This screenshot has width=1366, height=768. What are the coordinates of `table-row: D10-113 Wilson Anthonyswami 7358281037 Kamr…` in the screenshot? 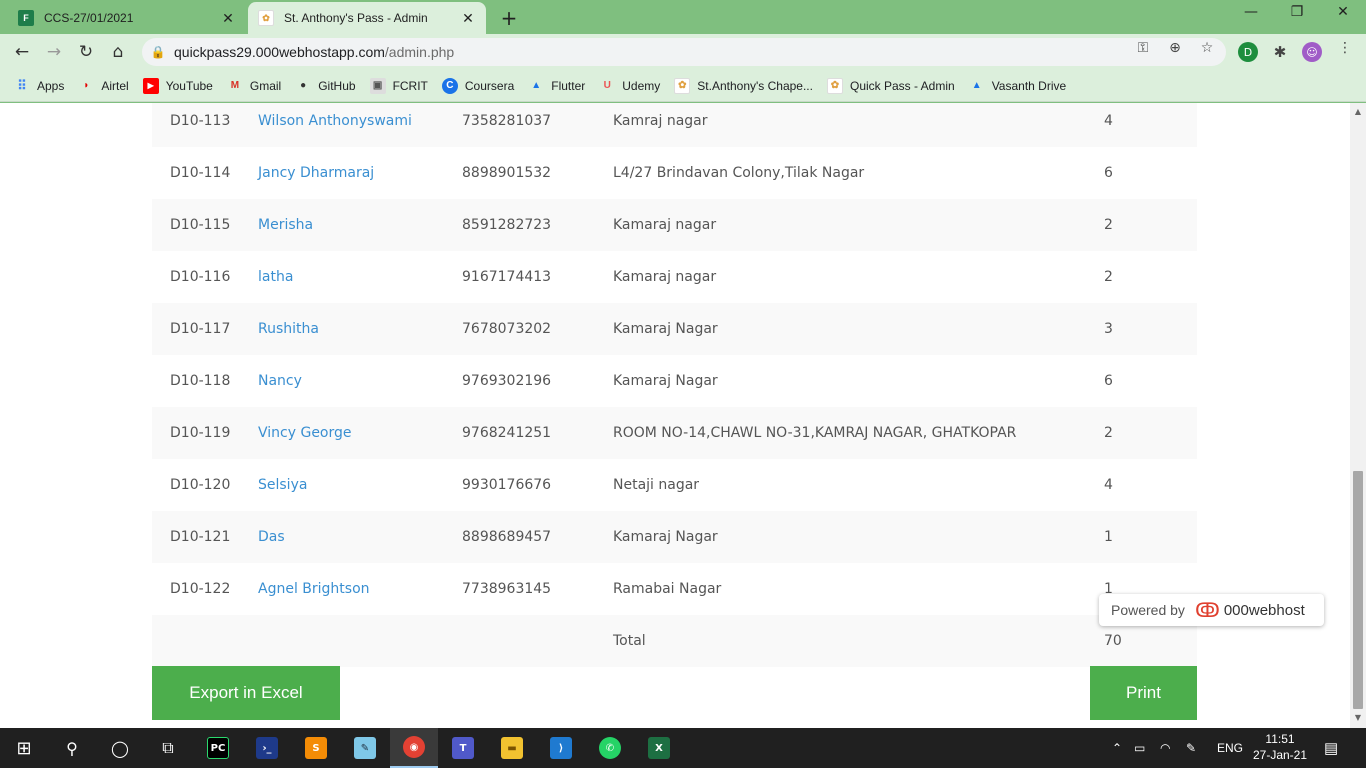 It's located at (674, 125).